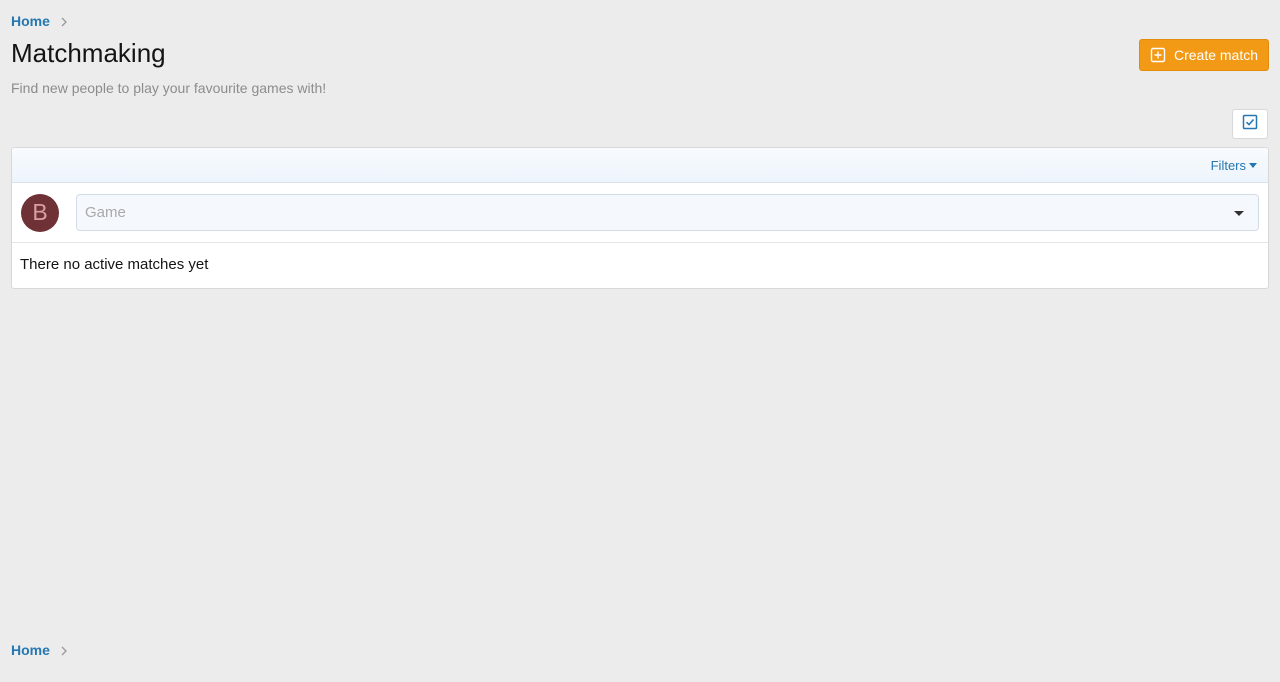  Describe the element at coordinates (667, 212) in the screenshot. I see `game-select: Game` at that location.